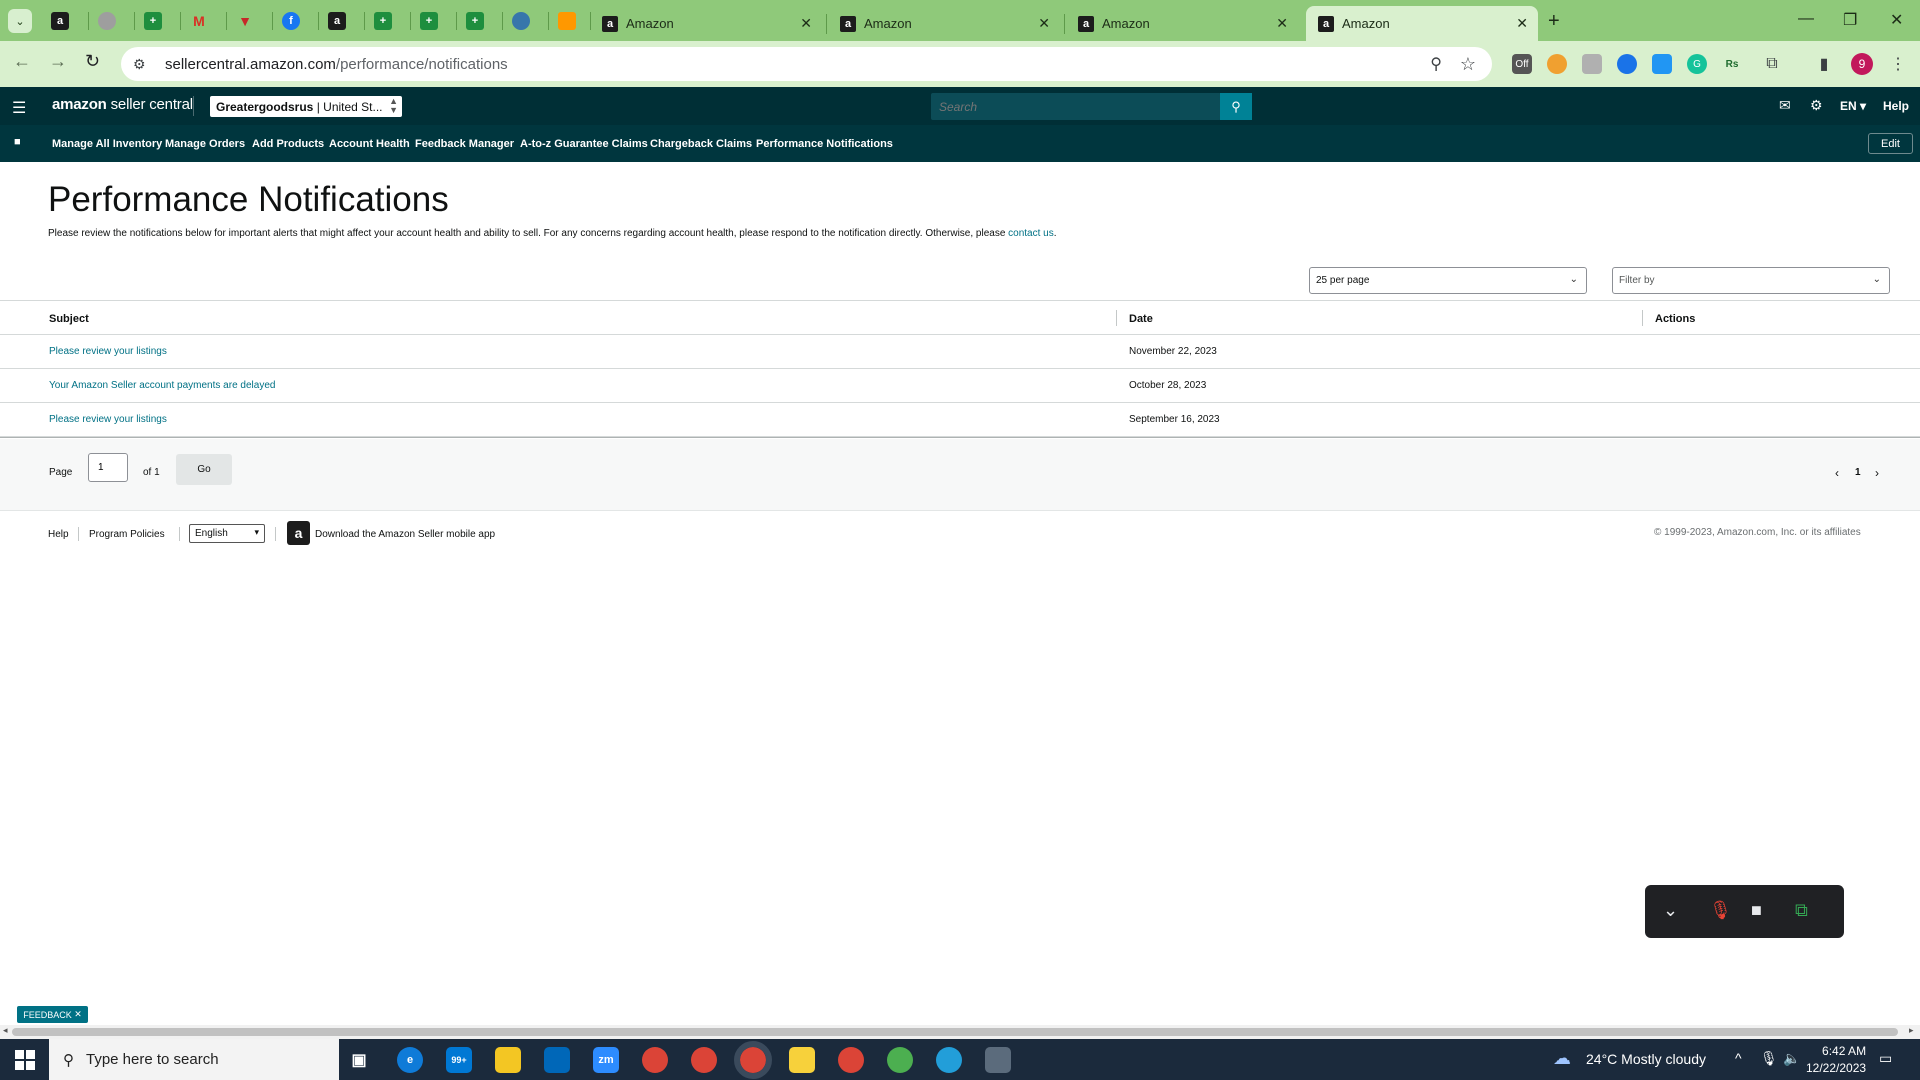 Image resolution: width=1920 pixels, height=1080 pixels. I want to click on microphone-icon: 🎙, so click(1769, 1058).